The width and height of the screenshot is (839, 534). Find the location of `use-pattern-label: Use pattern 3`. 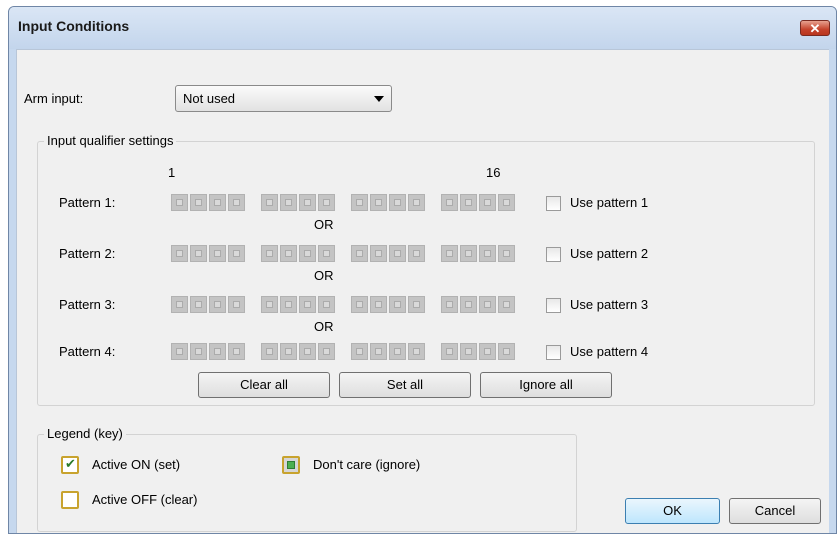

use-pattern-label: Use pattern 3 is located at coordinates (609, 304).